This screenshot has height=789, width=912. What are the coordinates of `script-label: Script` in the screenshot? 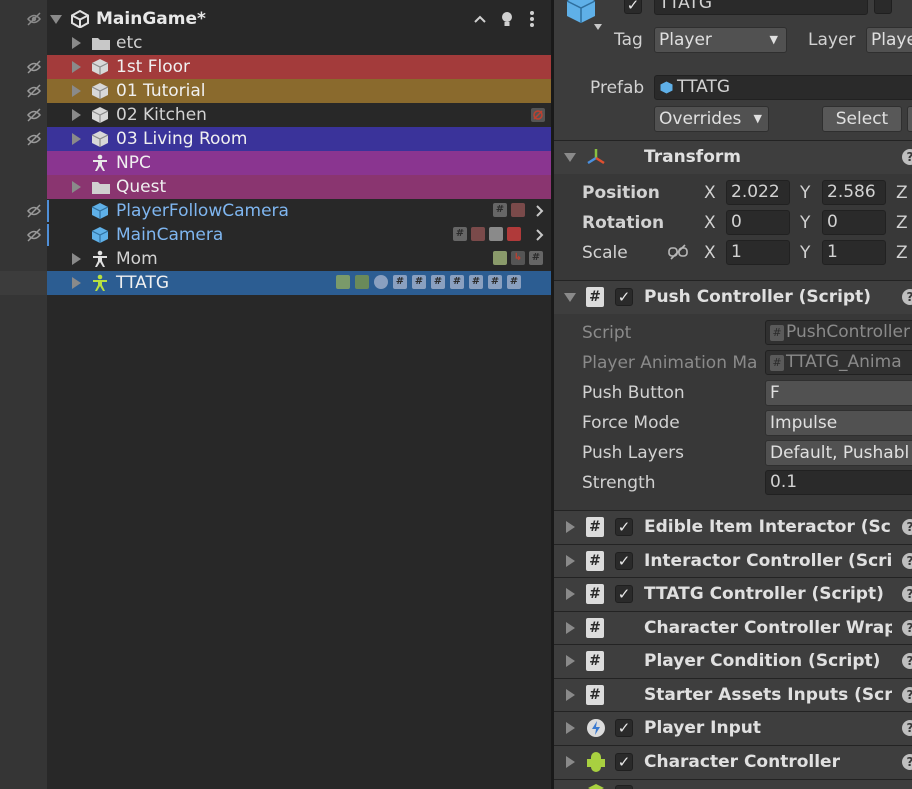 It's located at (607, 333).